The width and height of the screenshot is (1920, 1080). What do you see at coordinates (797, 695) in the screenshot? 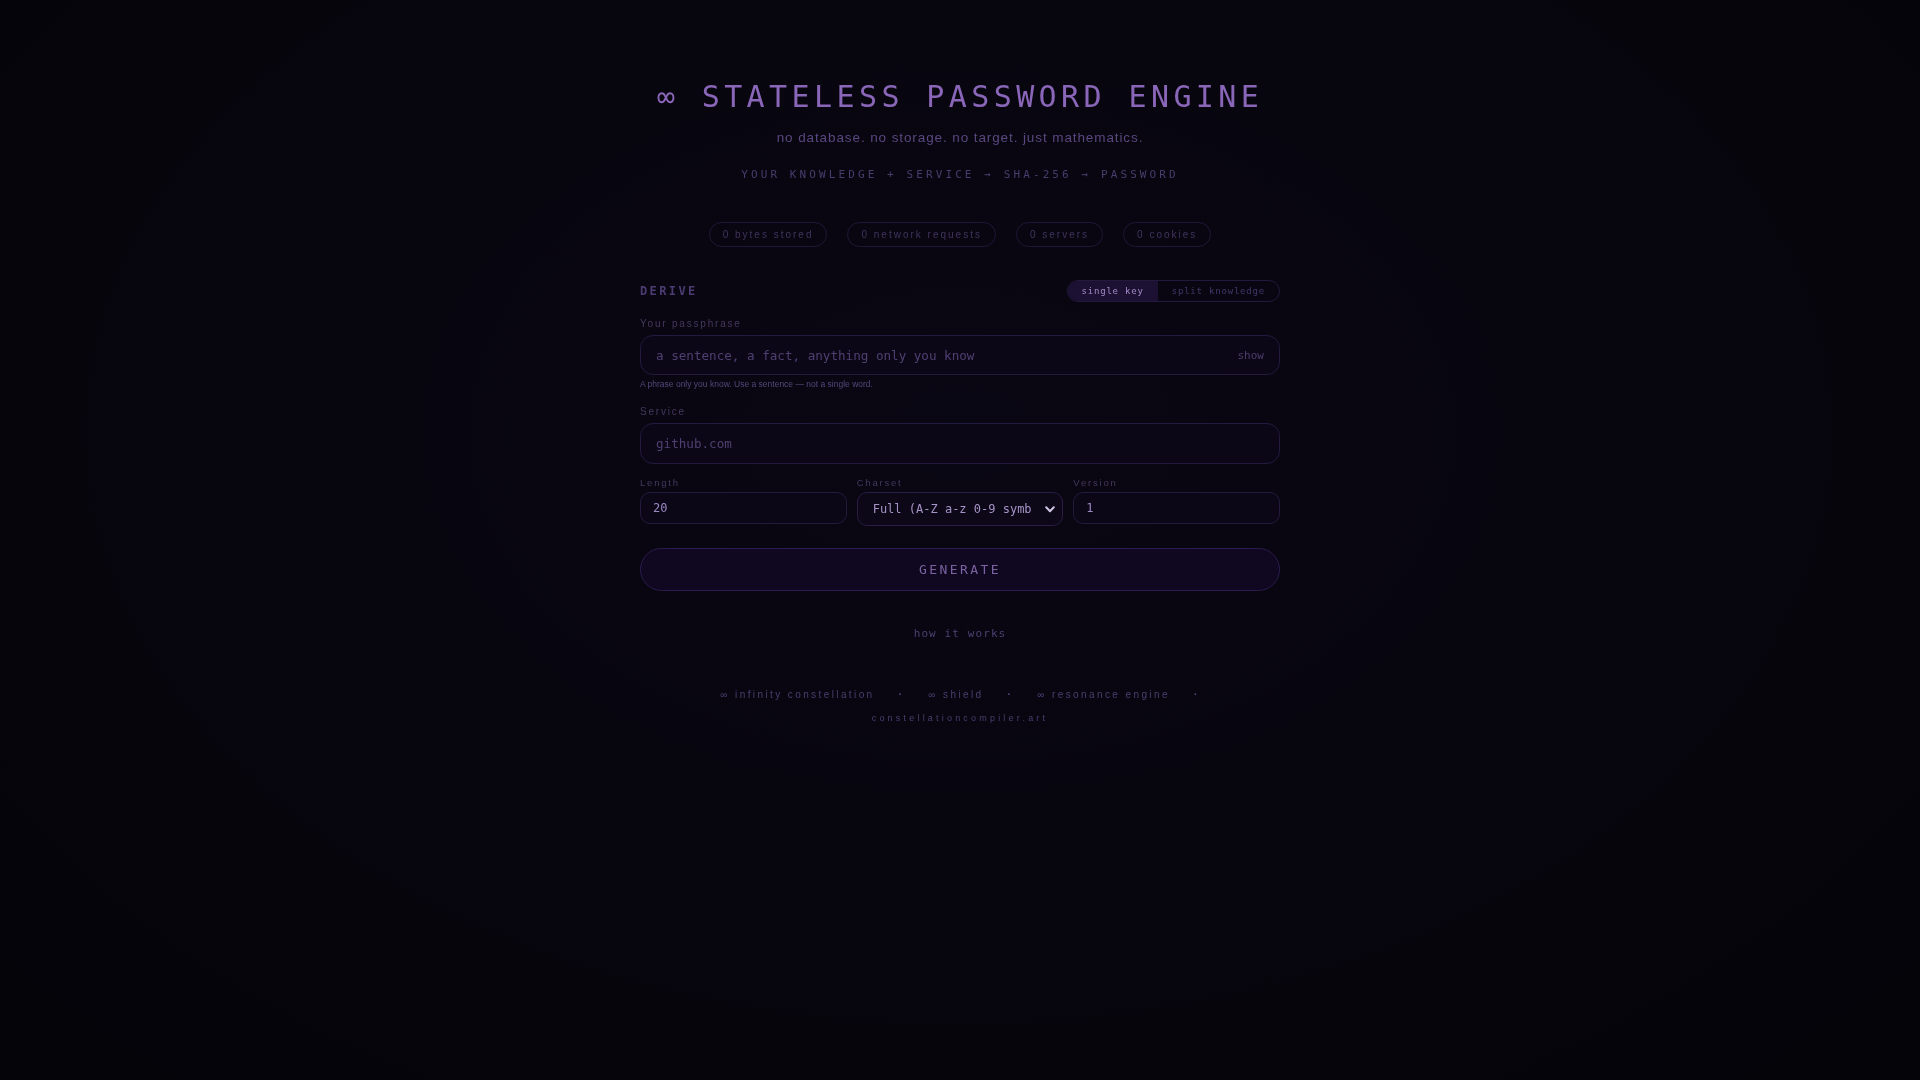
I see `footer-link: ∞ infinity constellation` at bounding box center [797, 695].